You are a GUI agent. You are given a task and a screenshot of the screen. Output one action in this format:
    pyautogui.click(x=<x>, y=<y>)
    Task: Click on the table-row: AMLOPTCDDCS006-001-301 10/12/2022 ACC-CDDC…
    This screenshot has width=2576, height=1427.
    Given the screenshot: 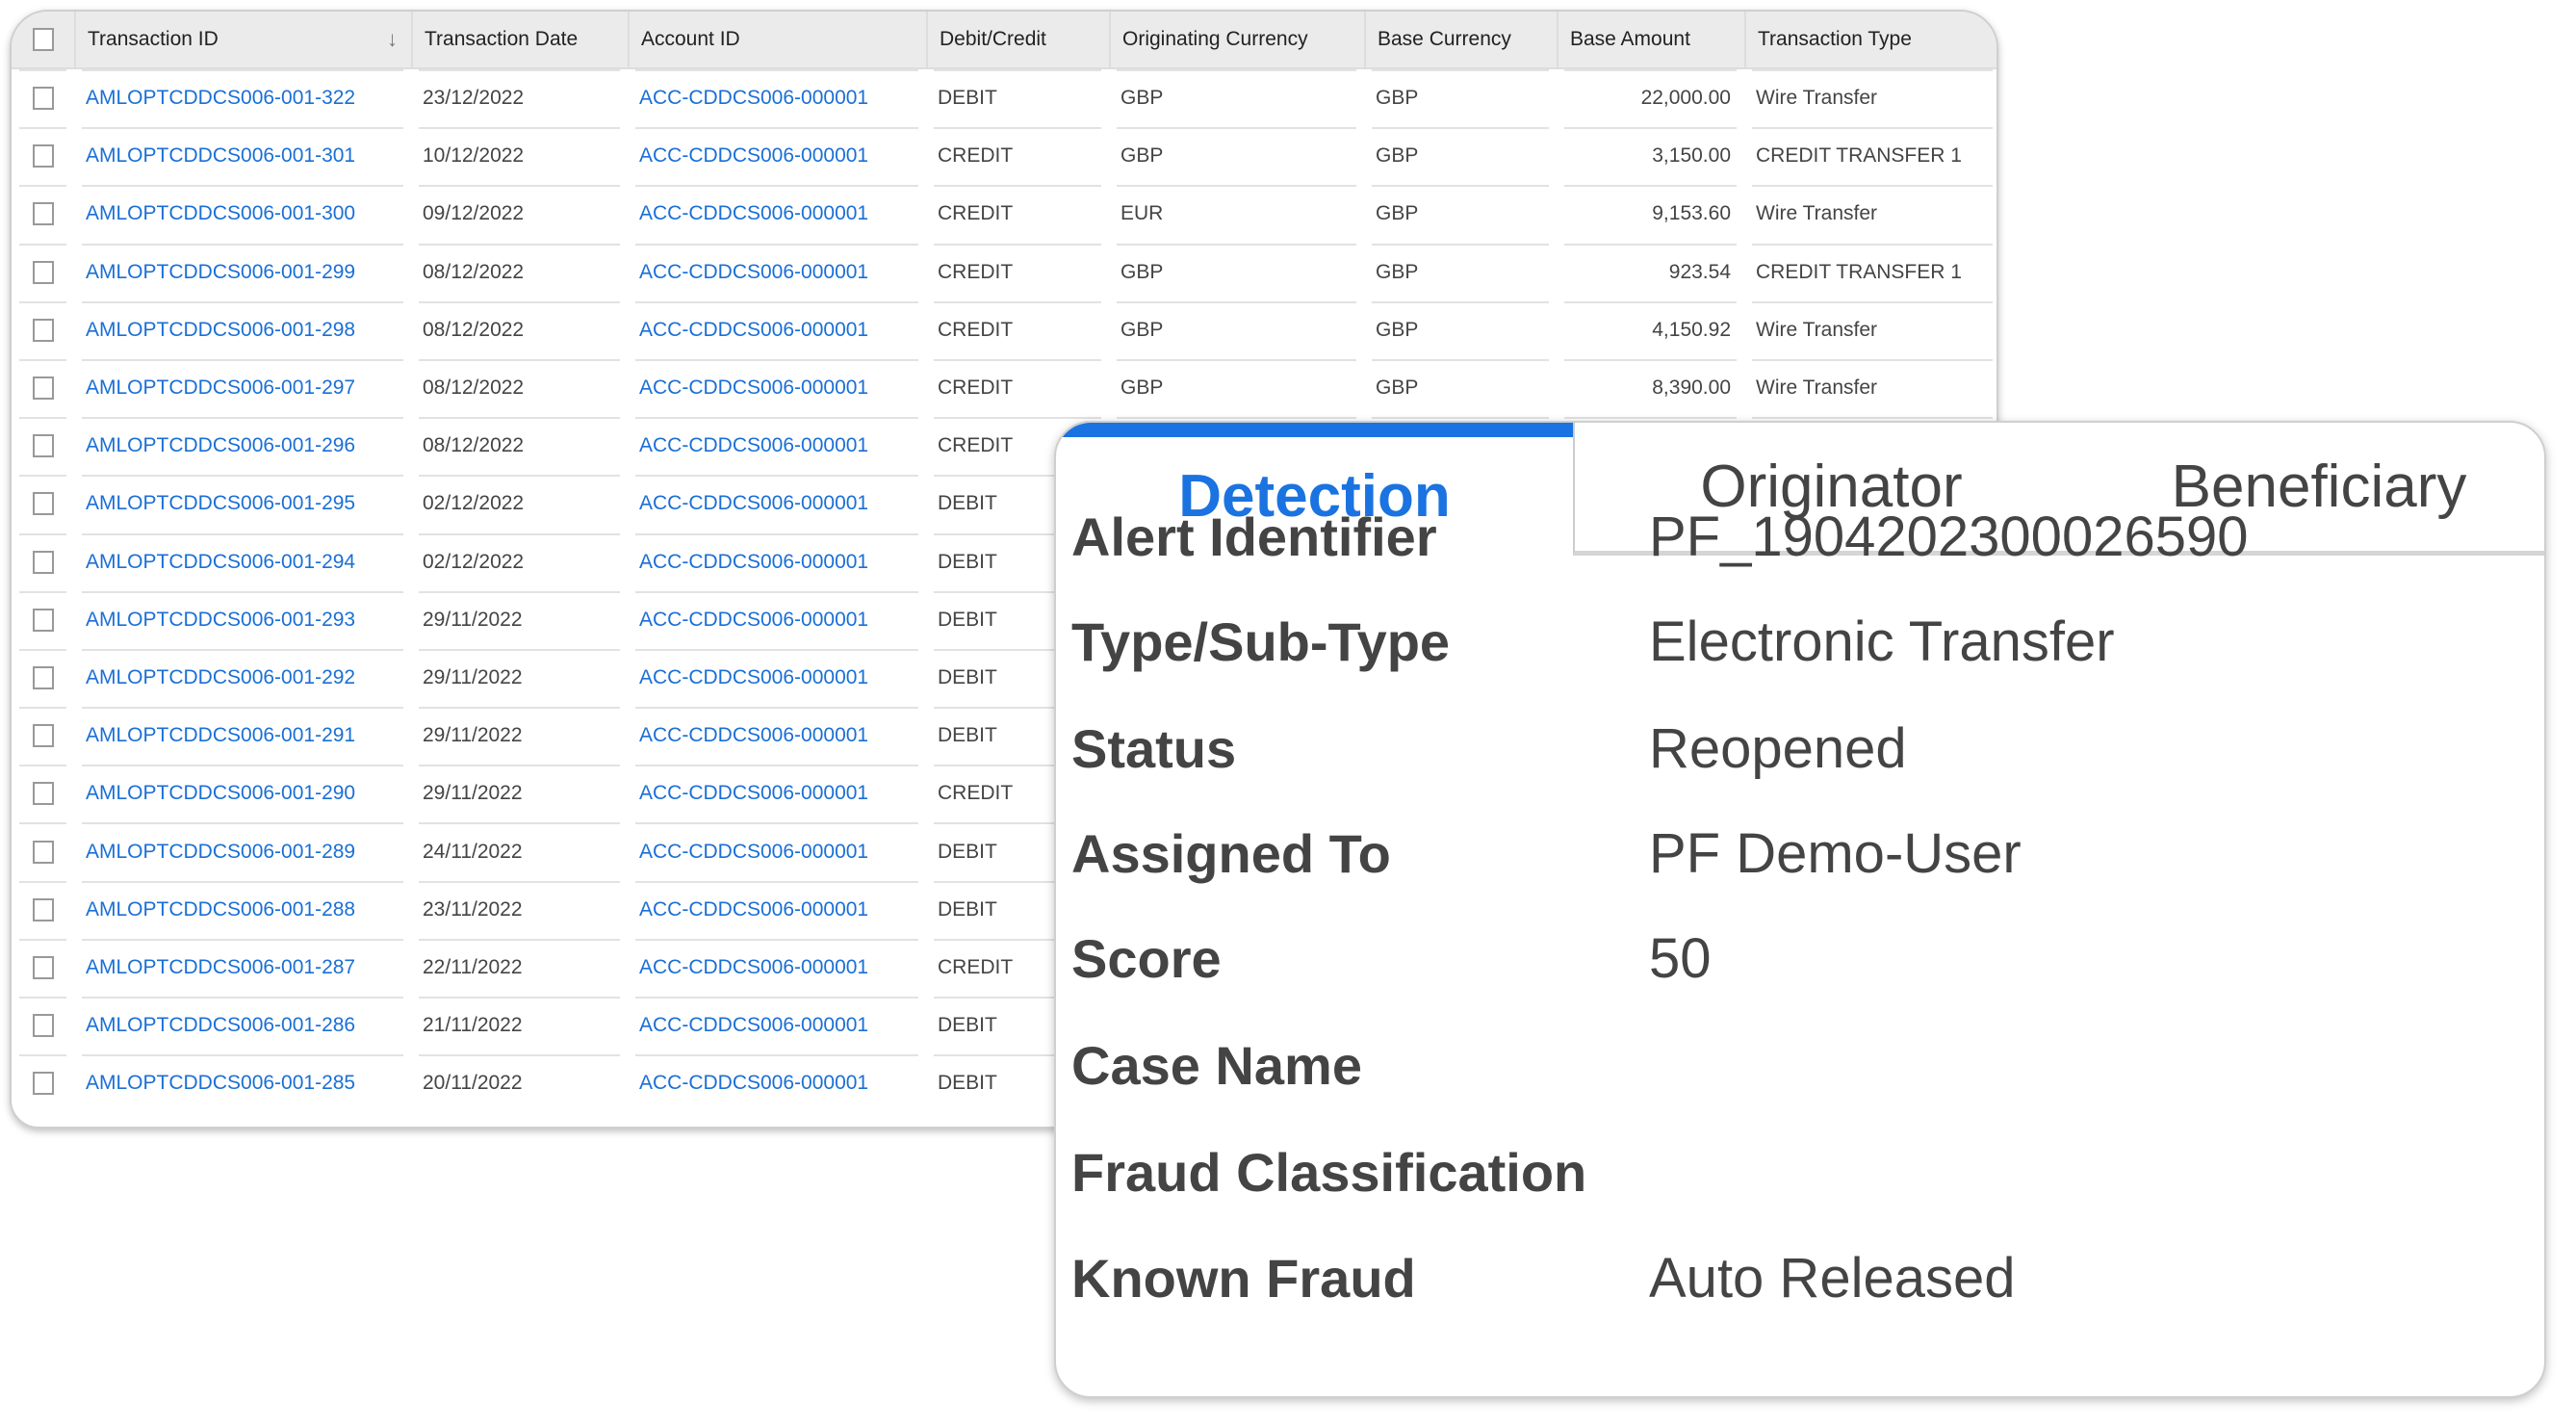 What is the action you would take?
    pyautogui.click(x=1004, y=156)
    